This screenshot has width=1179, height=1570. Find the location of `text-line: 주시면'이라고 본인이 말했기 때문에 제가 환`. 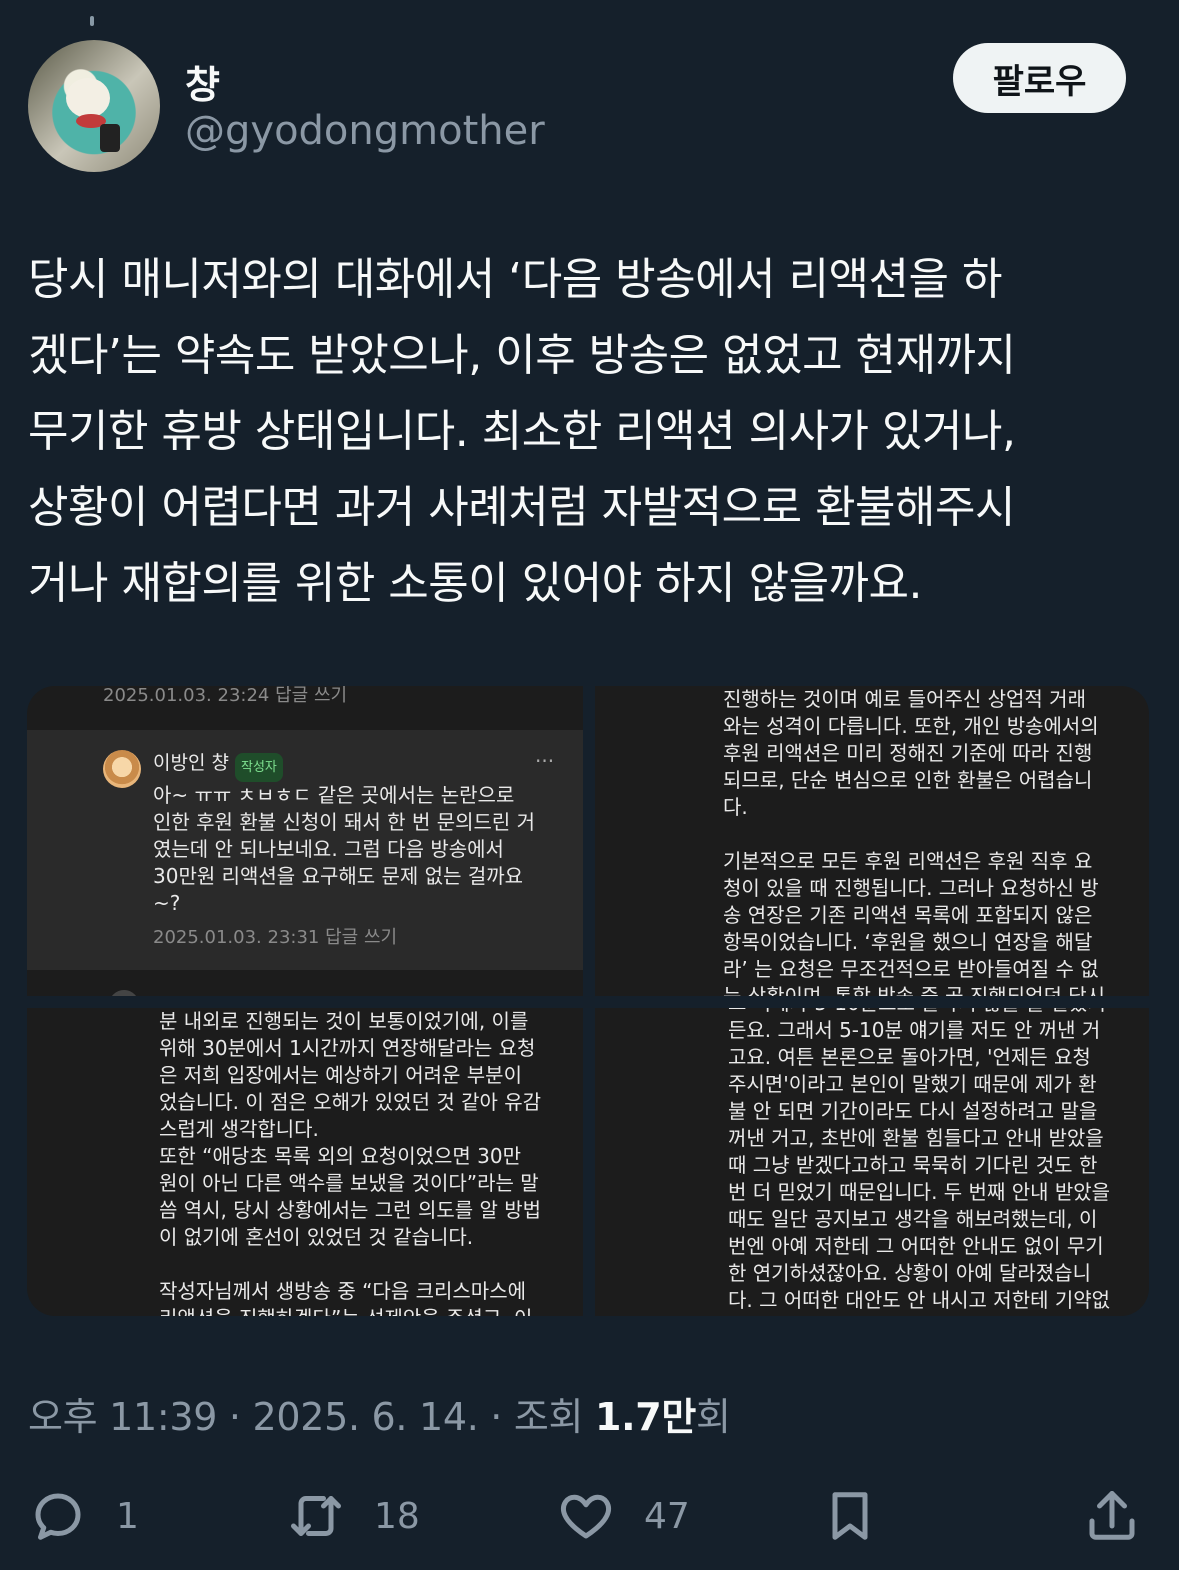

text-line: 주시면'이라고 본인이 말했기 때문에 제가 환 is located at coordinates (912, 1084).